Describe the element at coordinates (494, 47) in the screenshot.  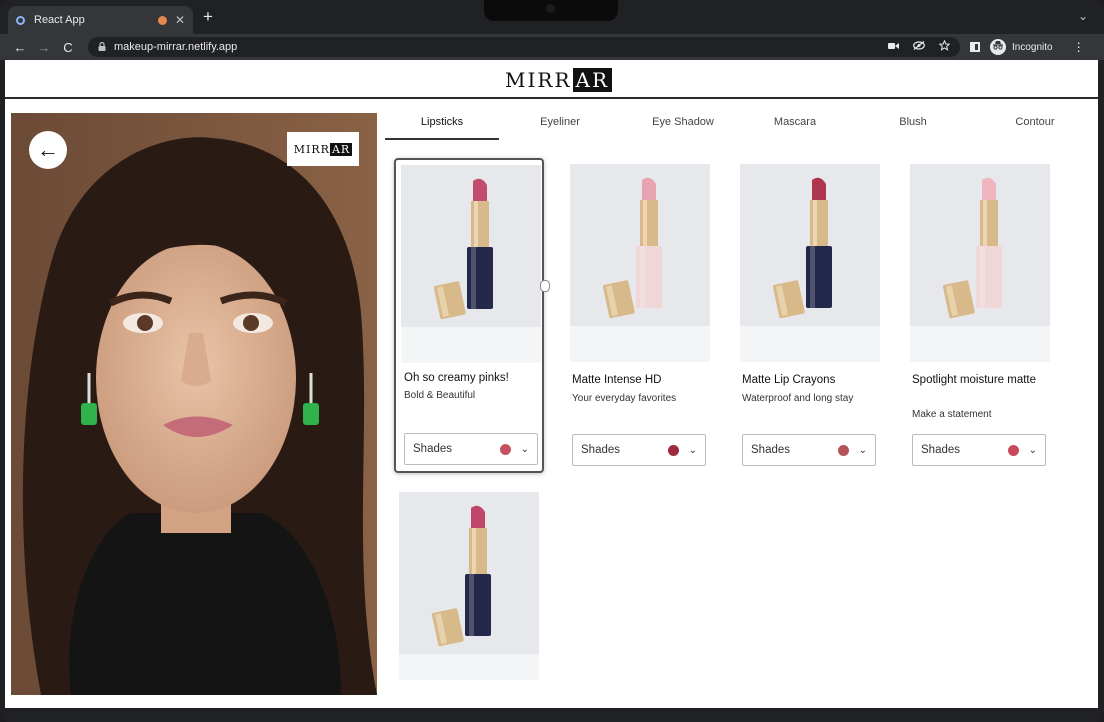
I see `url-text: makeup-mirrar.netlify.app` at that location.